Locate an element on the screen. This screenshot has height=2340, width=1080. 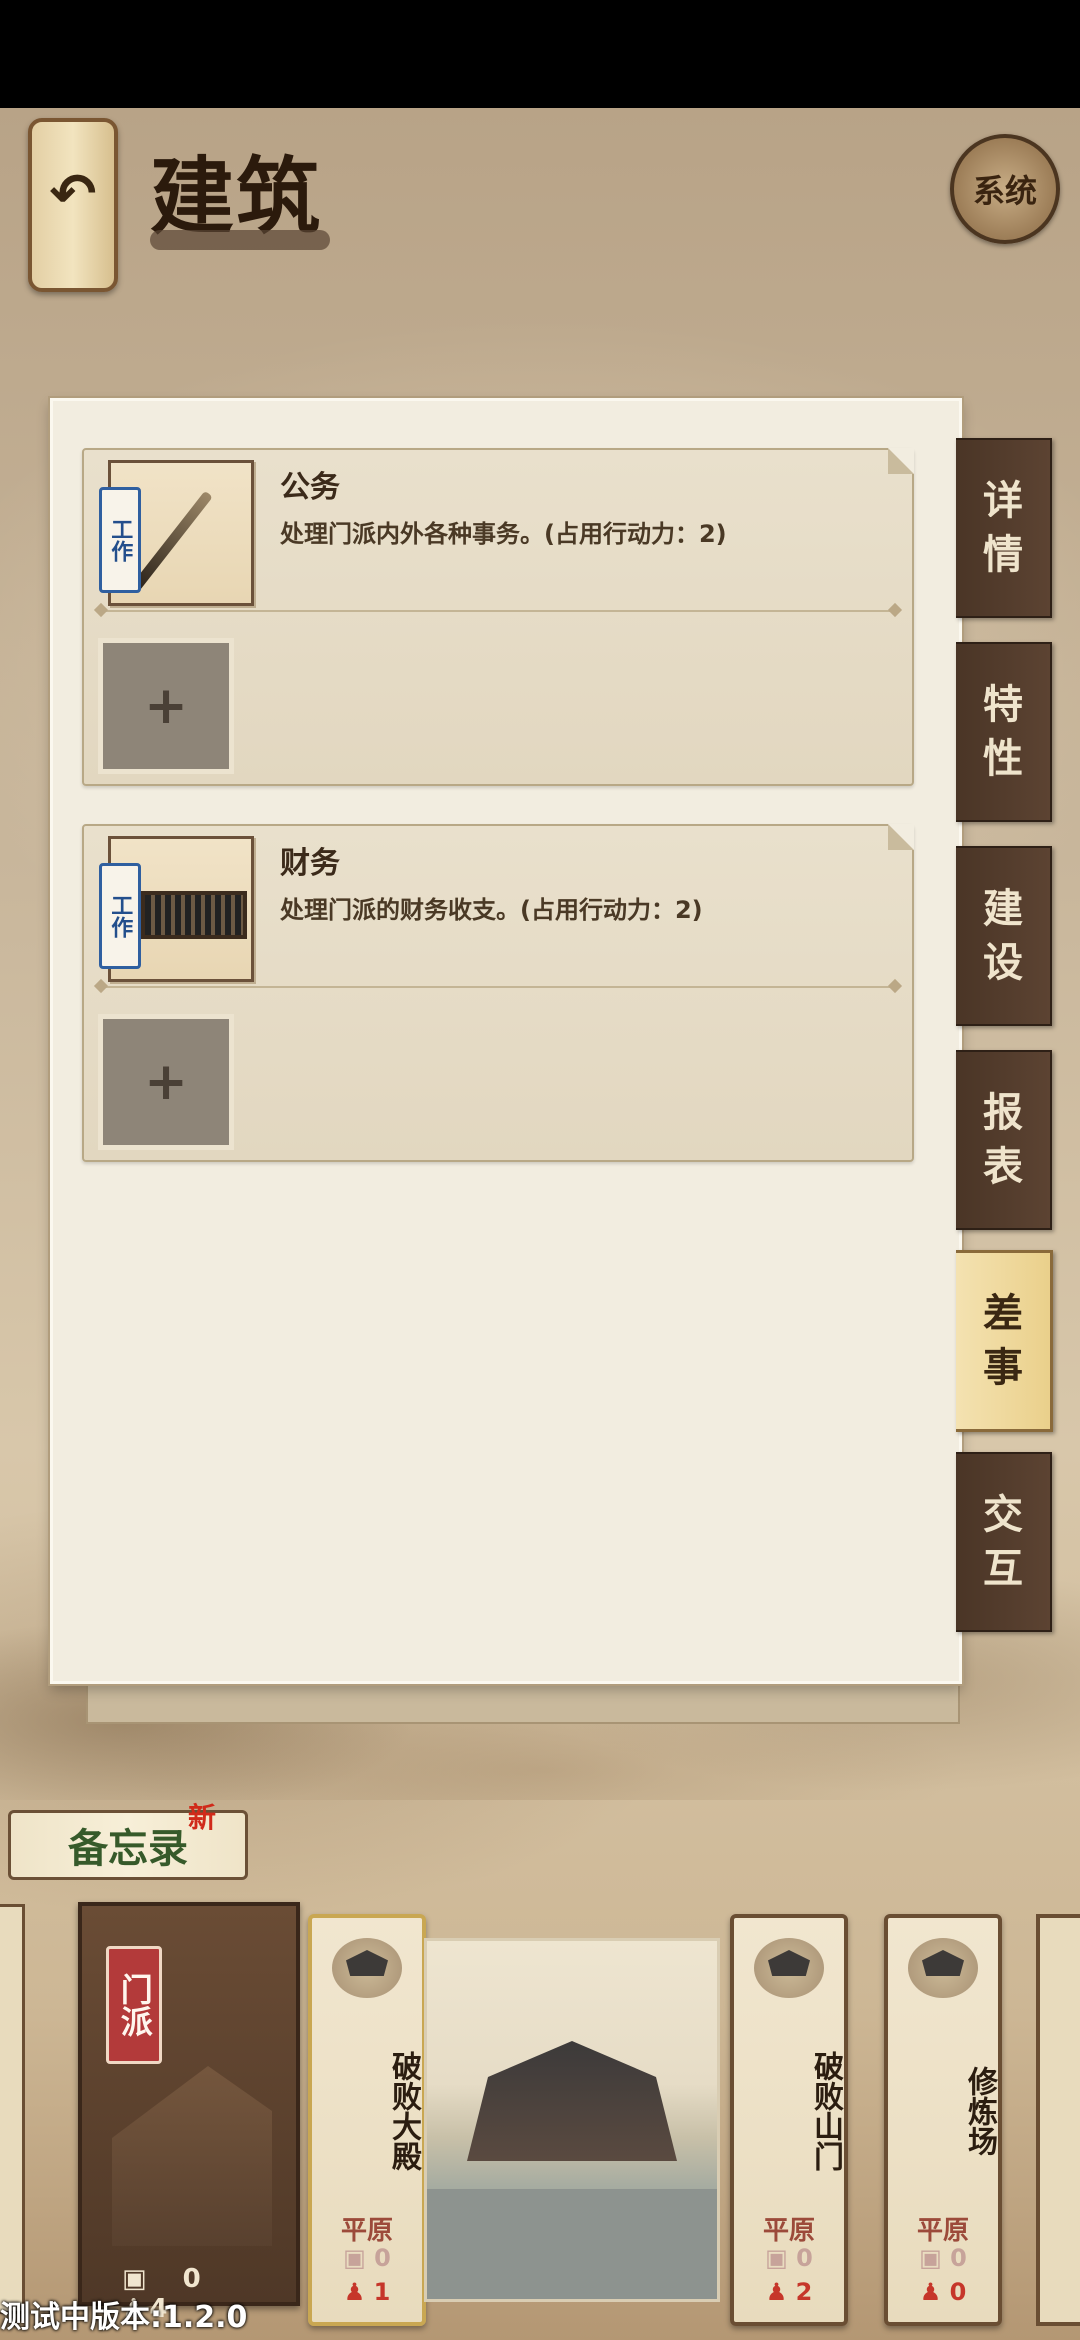
people-stat: ♟ 1 is located at coordinates (367, 2292).